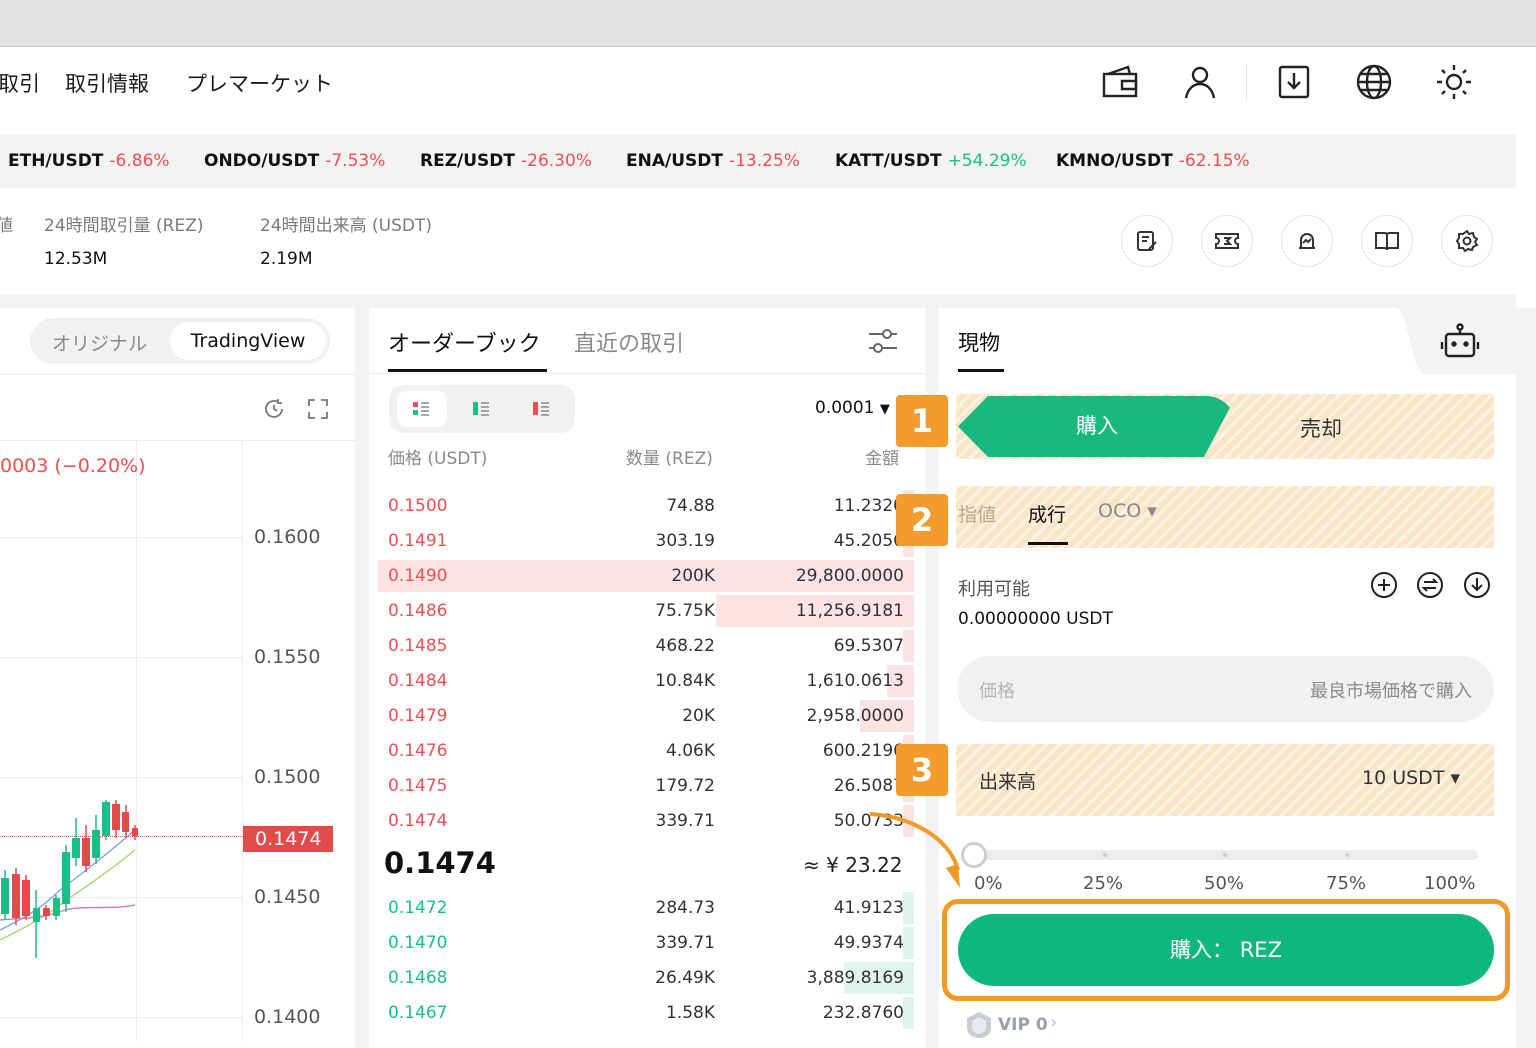 This screenshot has height=1048, width=1536. Describe the element at coordinates (855, 716) in the screenshot. I see `order-total: 2,958.0000` at that location.